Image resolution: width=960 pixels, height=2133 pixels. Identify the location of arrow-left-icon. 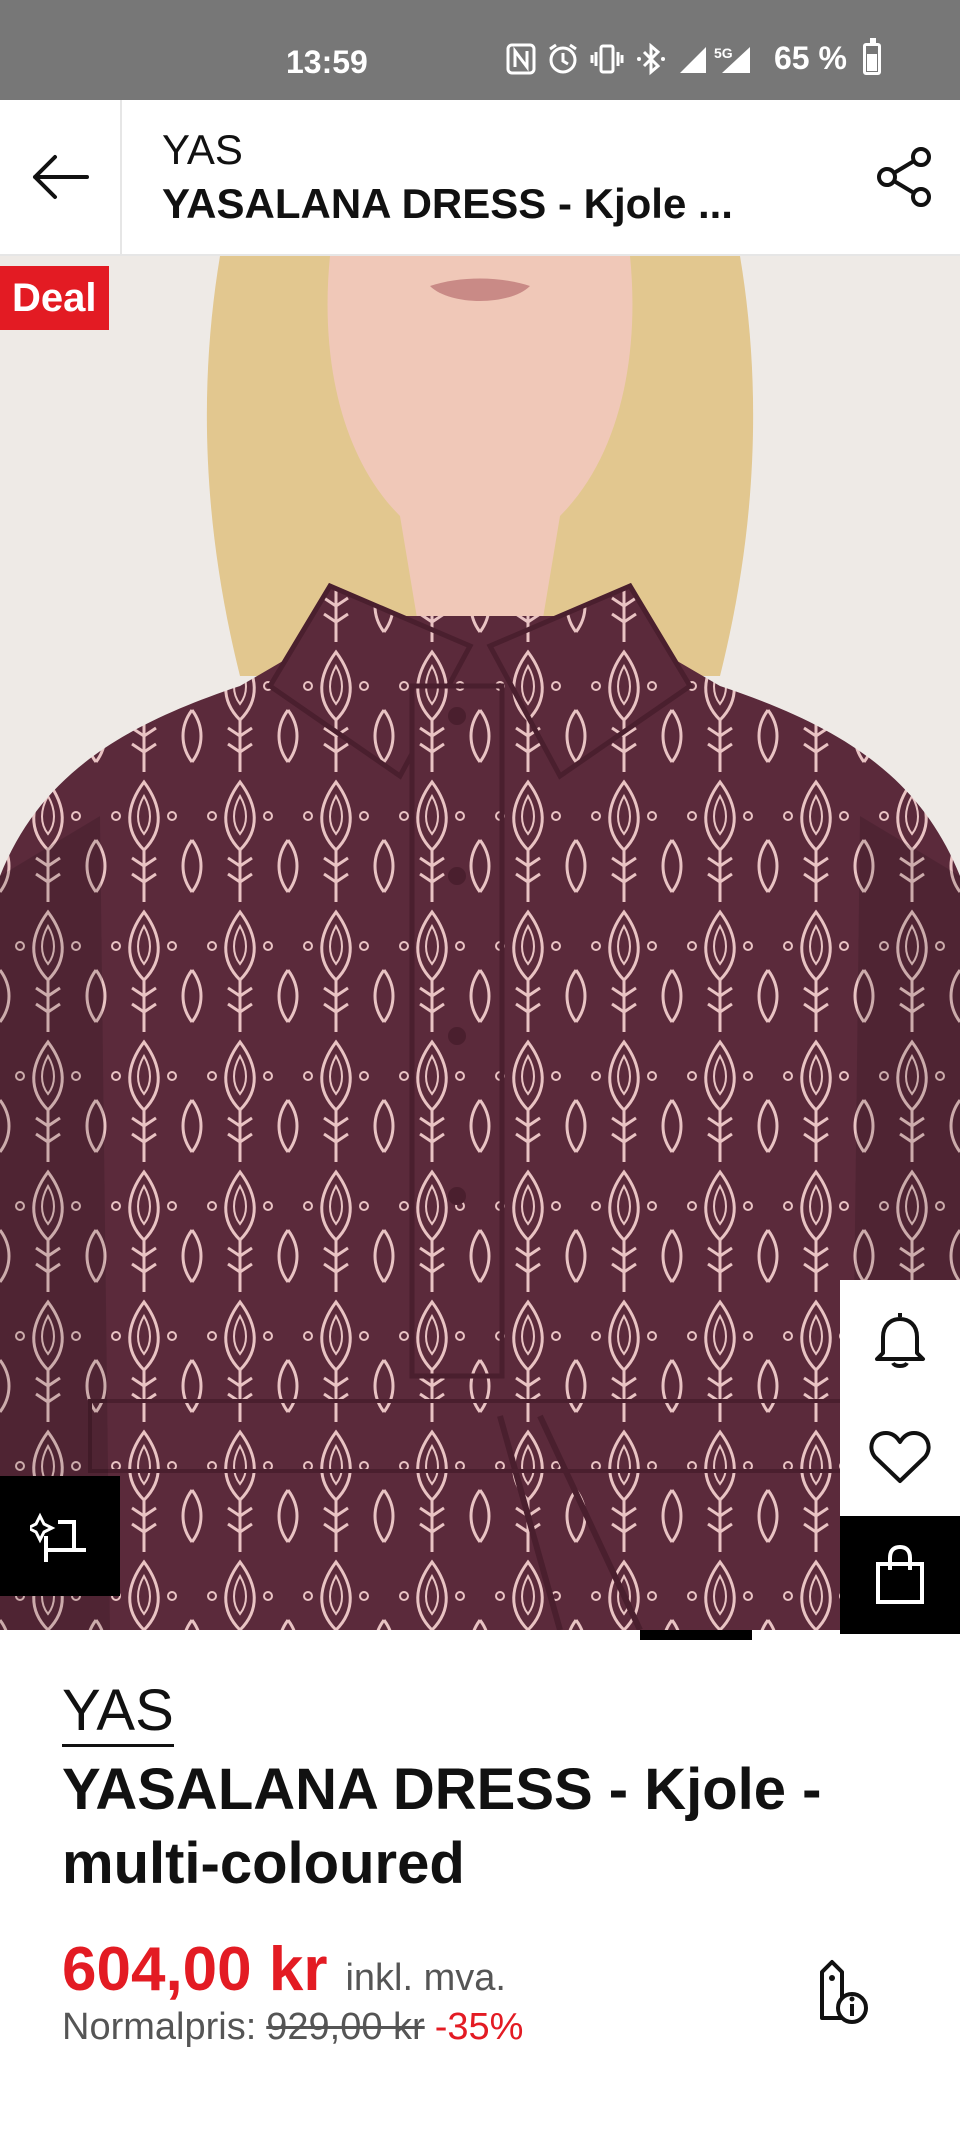
(61, 177).